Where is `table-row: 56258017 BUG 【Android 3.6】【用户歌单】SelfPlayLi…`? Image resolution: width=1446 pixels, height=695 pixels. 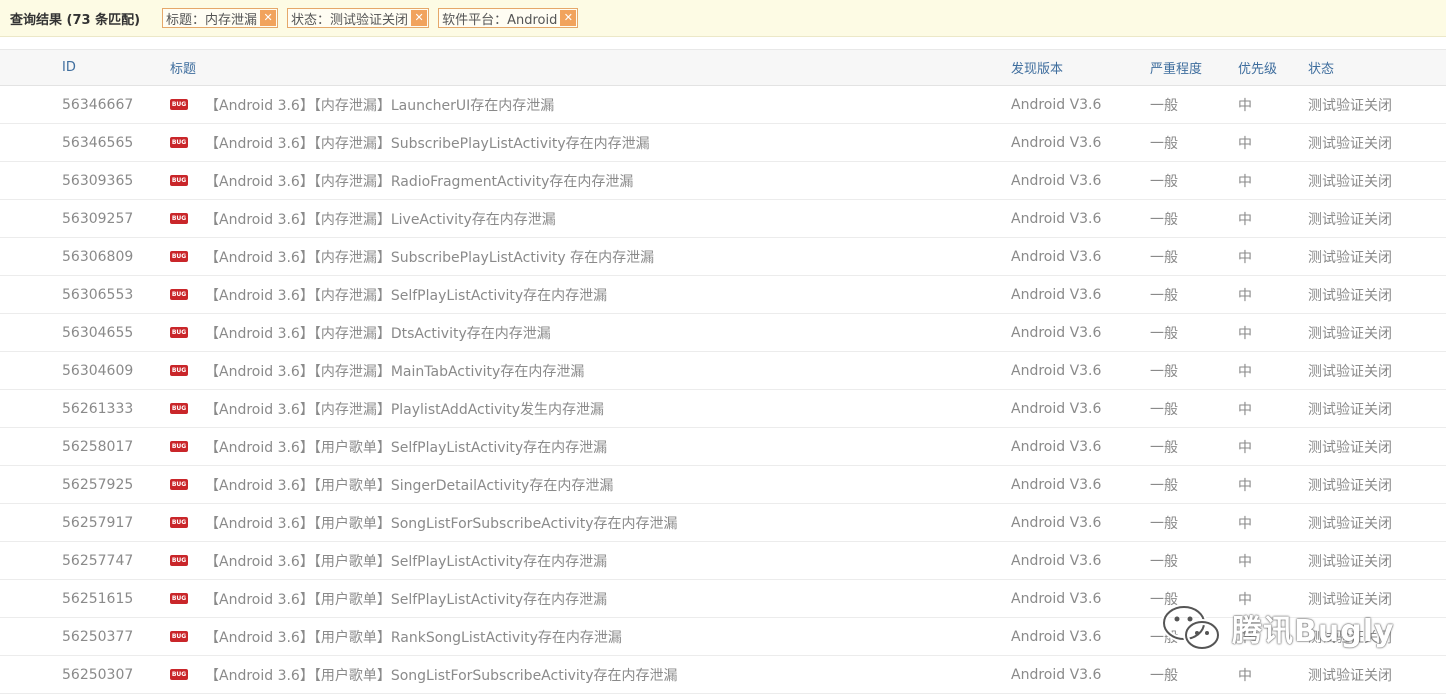
table-row: 56258017 BUG 【Android 3.6】【用户歌单】SelfPlayLi… is located at coordinates (723, 447).